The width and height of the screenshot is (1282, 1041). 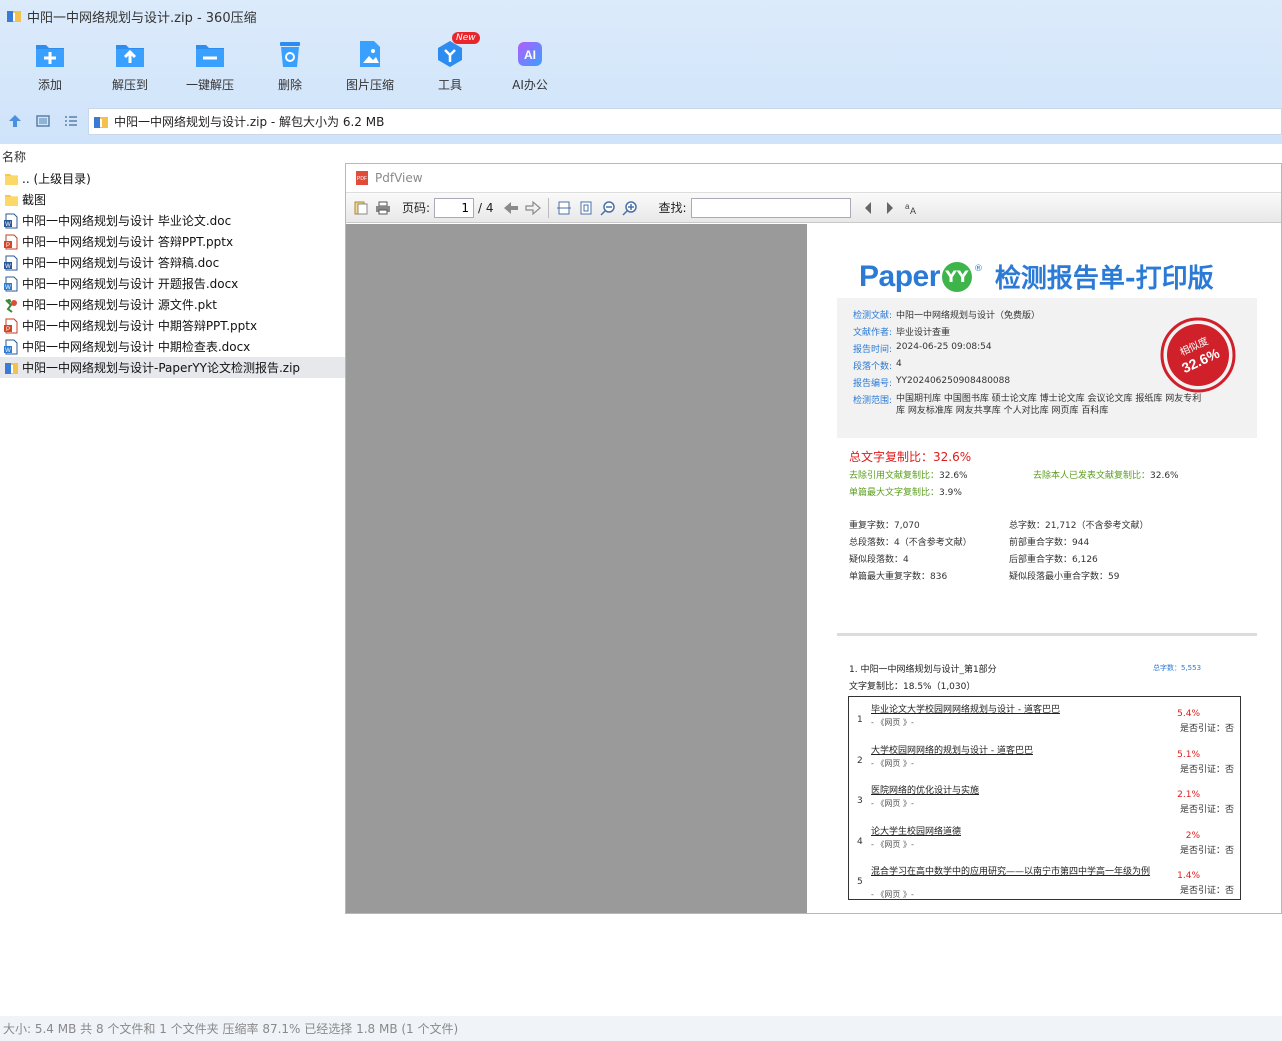 What do you see at coordinates (548, 207) in the screenshot?
I see `toolbar-separator` at bounding box center [548, 207].